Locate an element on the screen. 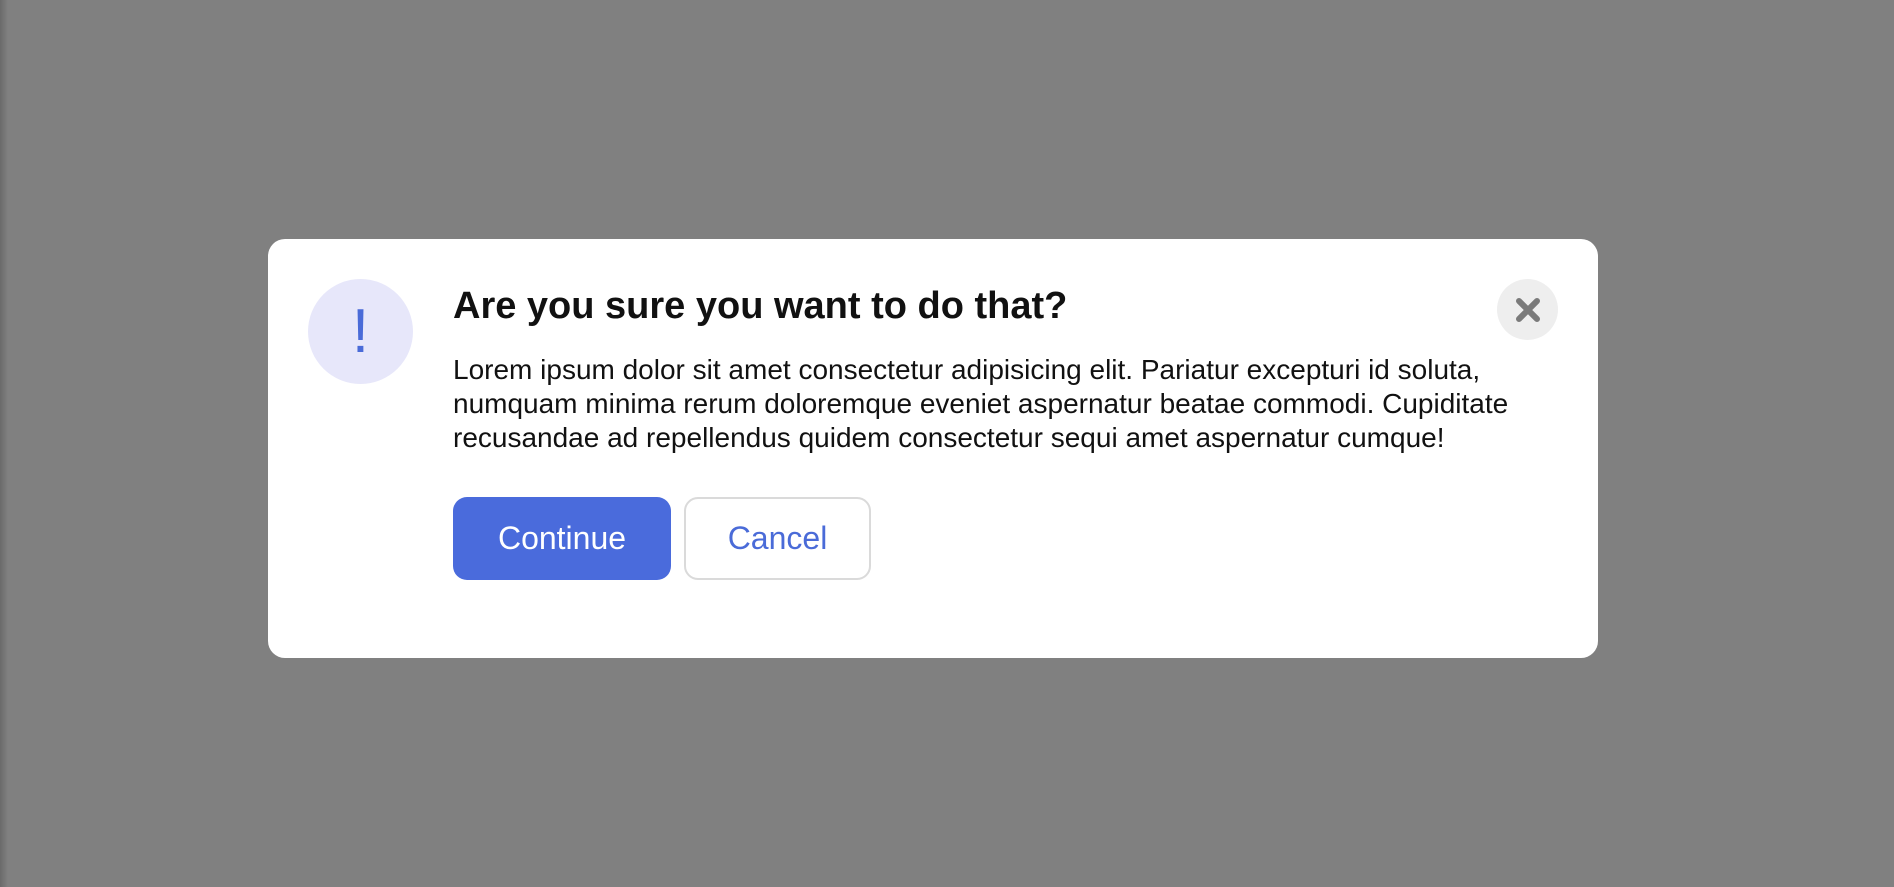 This screenshot has height=887, width=1894. exclamation-icon: ! is located at coordinates (360, 331).